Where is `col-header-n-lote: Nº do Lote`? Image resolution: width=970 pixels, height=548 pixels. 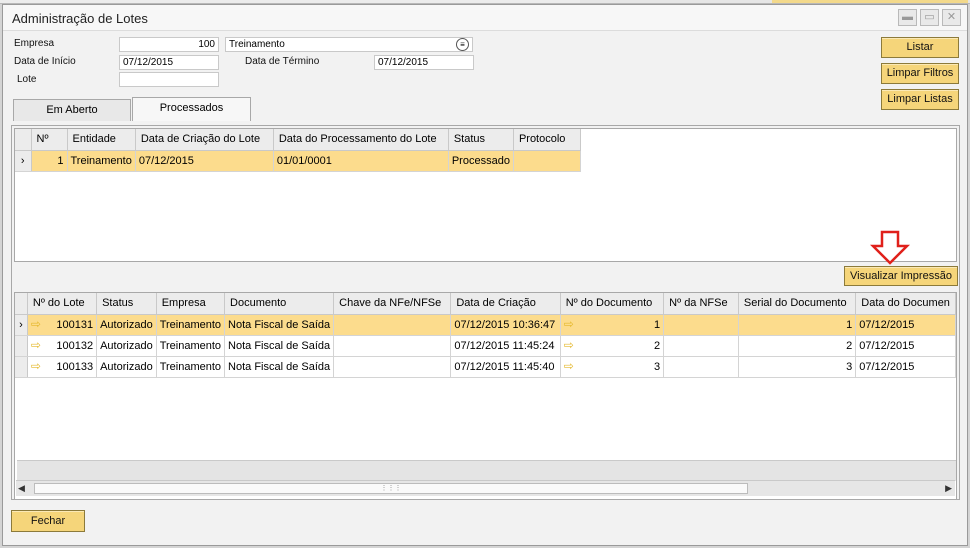
col-header-n-lote: Nº do Lote is located at coordinates (62, 304).